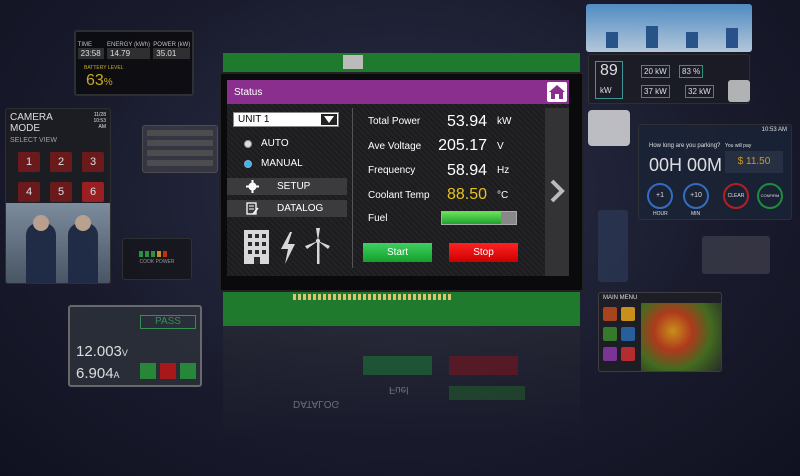 The width and height of the screenshot is (800, 476). What do you see at coordinates (483, 365) in the screenshot?
I see `reflection-stop` at bounding box center [483, 365].